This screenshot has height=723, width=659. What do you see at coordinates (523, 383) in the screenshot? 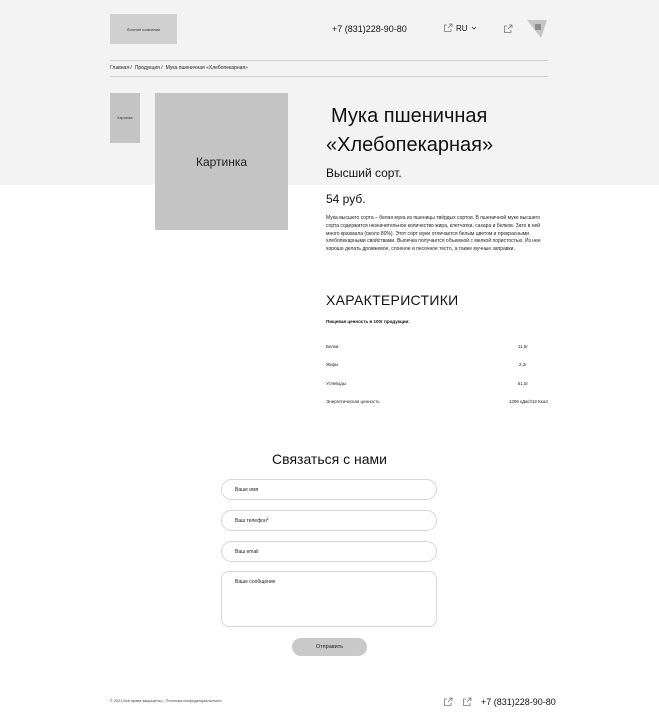
I see `characteristic-value: 61,5г` at bounding box center [523, 383].